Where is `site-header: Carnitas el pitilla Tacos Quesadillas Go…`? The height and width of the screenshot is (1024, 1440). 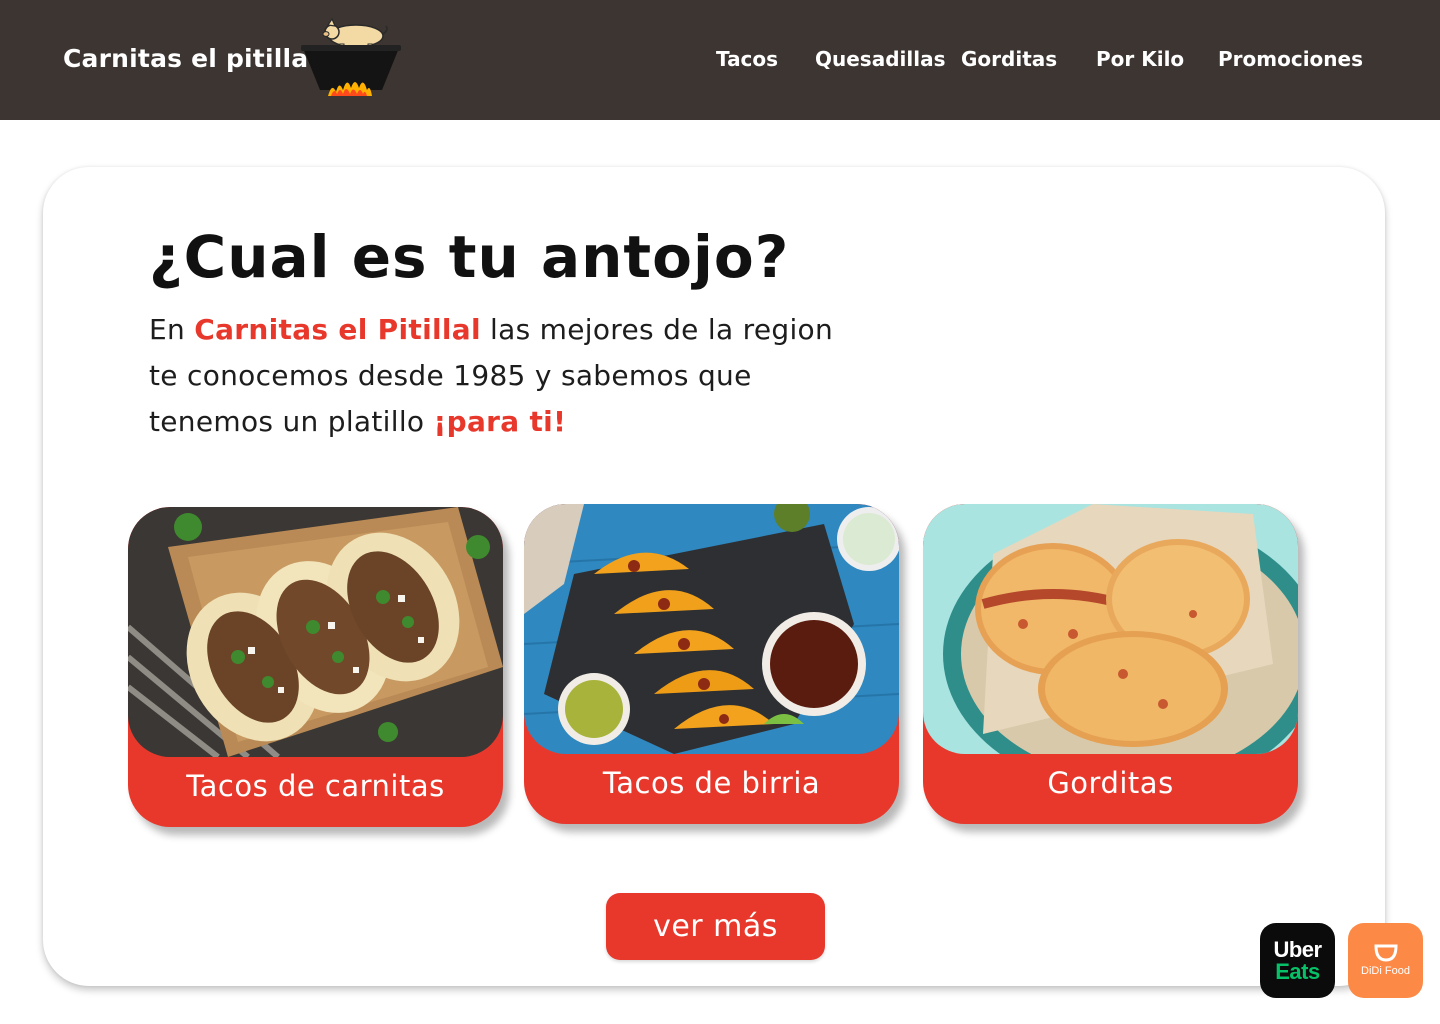 site-header: Carnitas el pitilla Tacos Quesadillas Go… is located at coordinates (720, 60).